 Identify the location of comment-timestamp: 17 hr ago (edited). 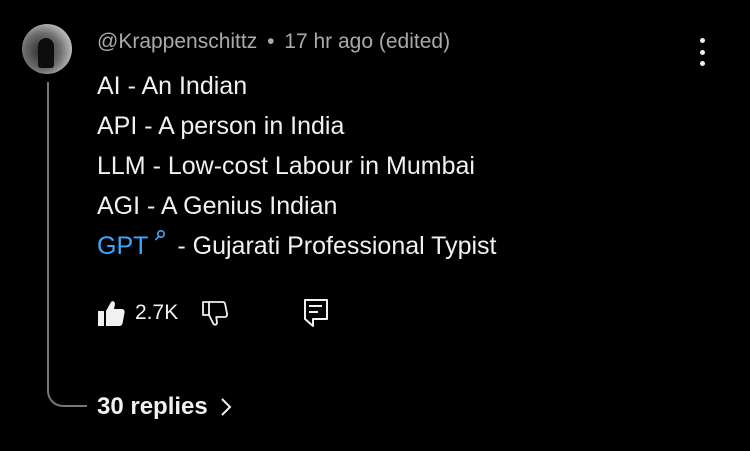
(367, 41).